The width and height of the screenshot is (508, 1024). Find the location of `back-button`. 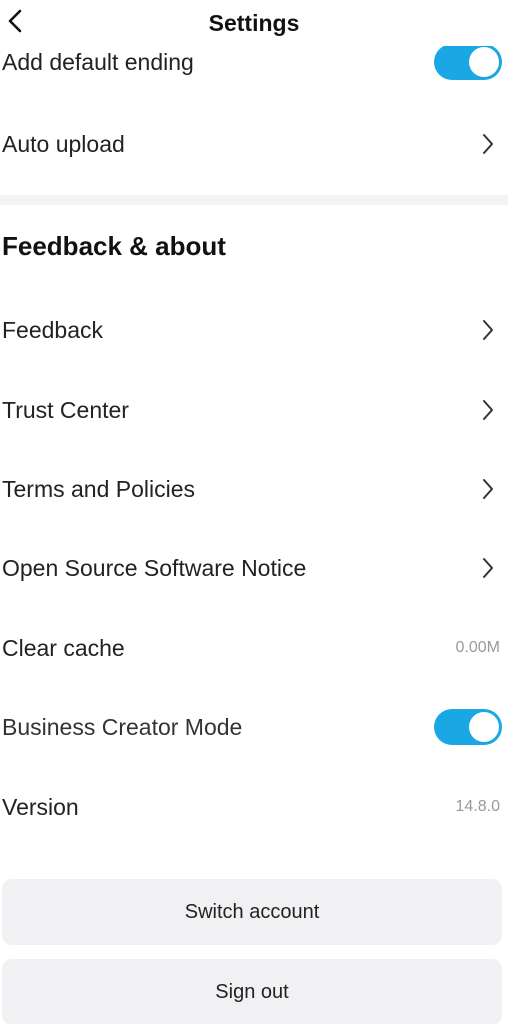

back-button is located at coordinates (15, 21).